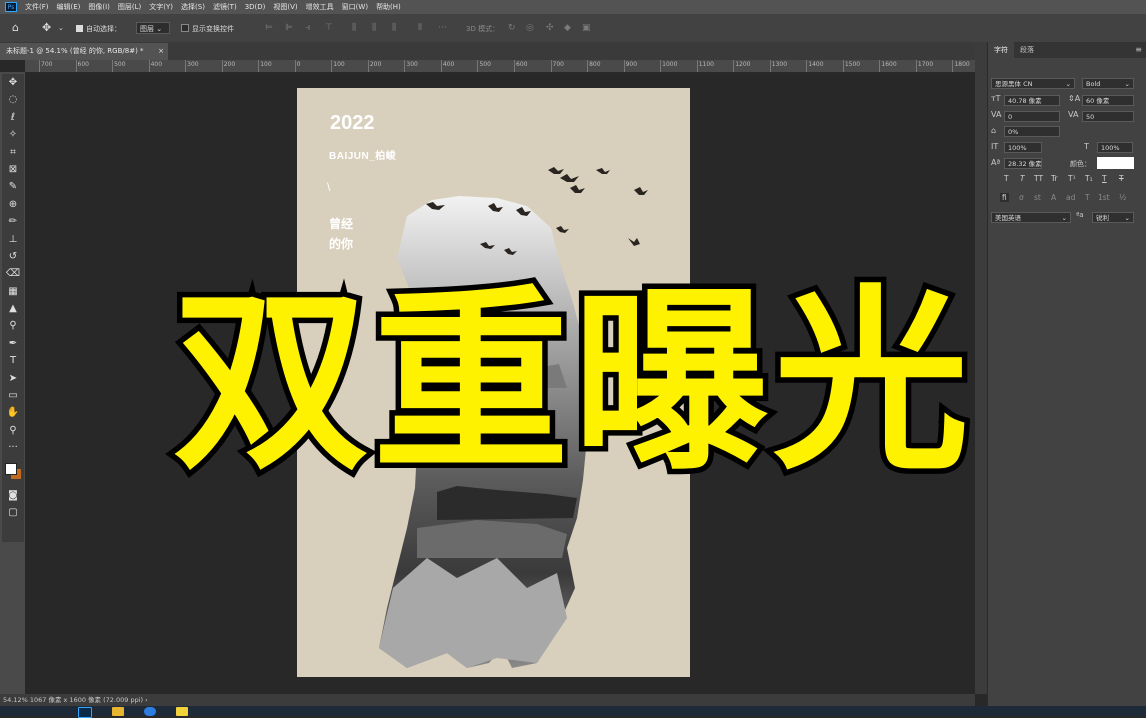  Describe the element at coordinates (13, 152) in the screenshot. I see `crop-tool-icon: ⌗` at that location.